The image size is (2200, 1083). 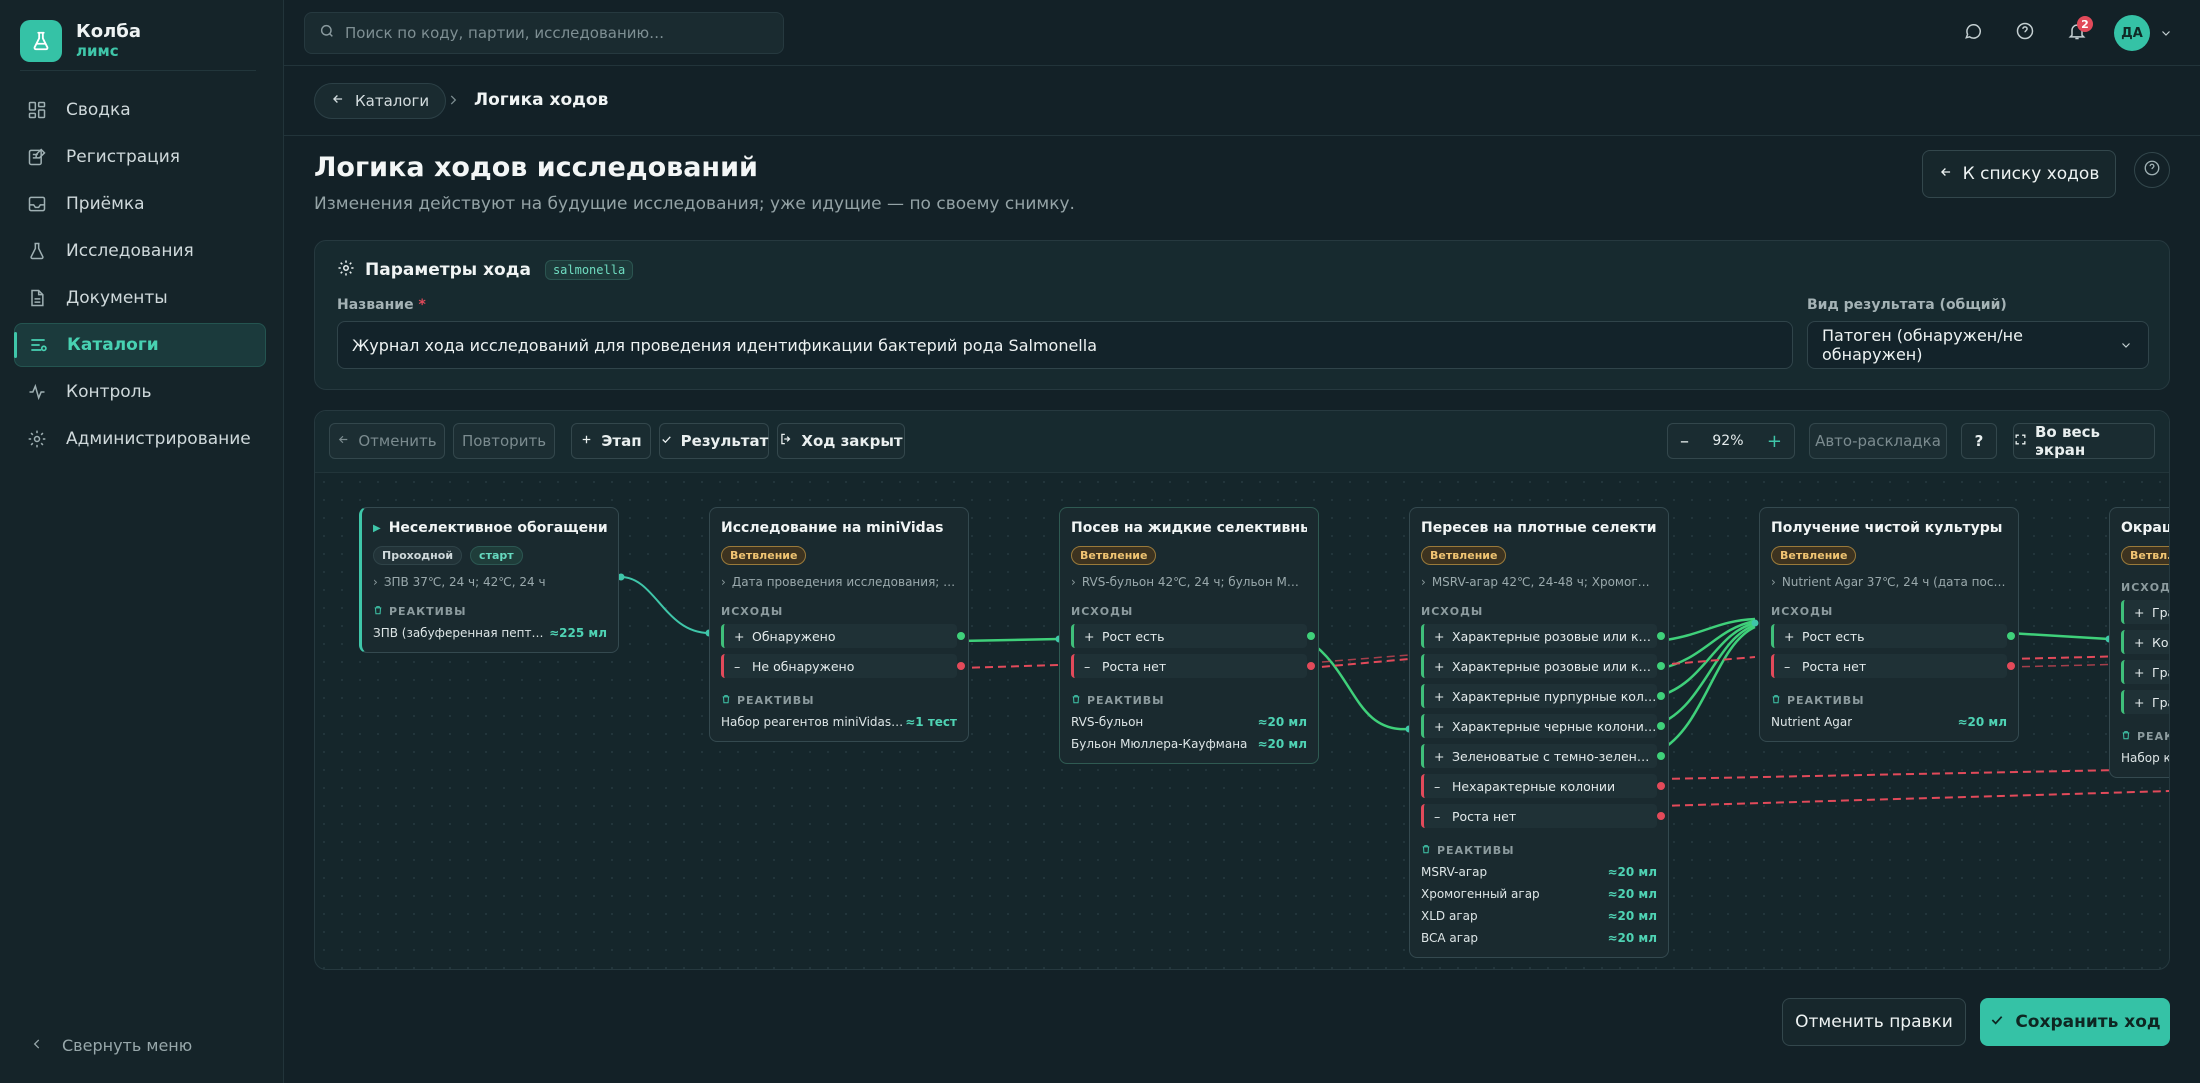 What do you see at coordinates (1102, 611) in the screenshot?
I see `outcomes-header: ИСХОДЫ` at bounding box center [1102, 611].